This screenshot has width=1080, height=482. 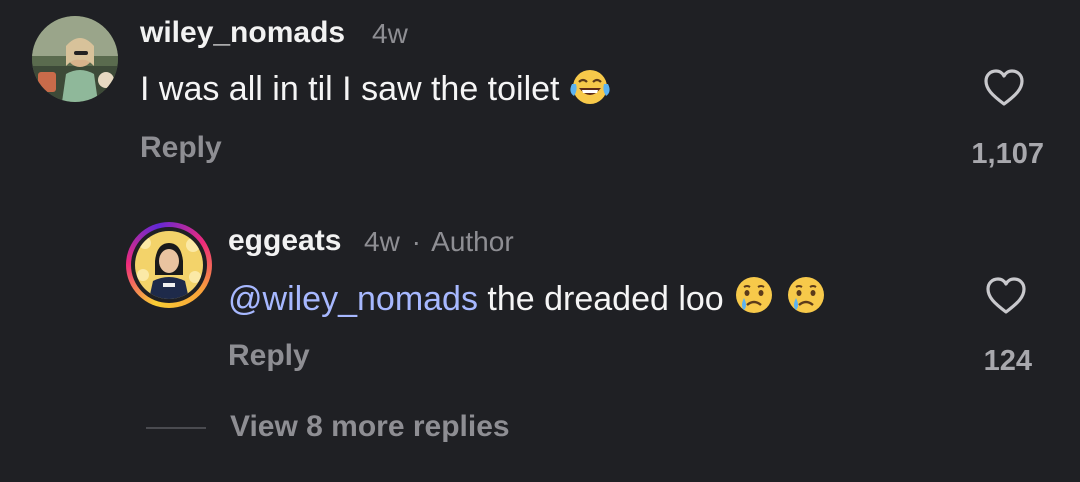 I want to click on avatar-eggeats, so click(x=169, y=265).